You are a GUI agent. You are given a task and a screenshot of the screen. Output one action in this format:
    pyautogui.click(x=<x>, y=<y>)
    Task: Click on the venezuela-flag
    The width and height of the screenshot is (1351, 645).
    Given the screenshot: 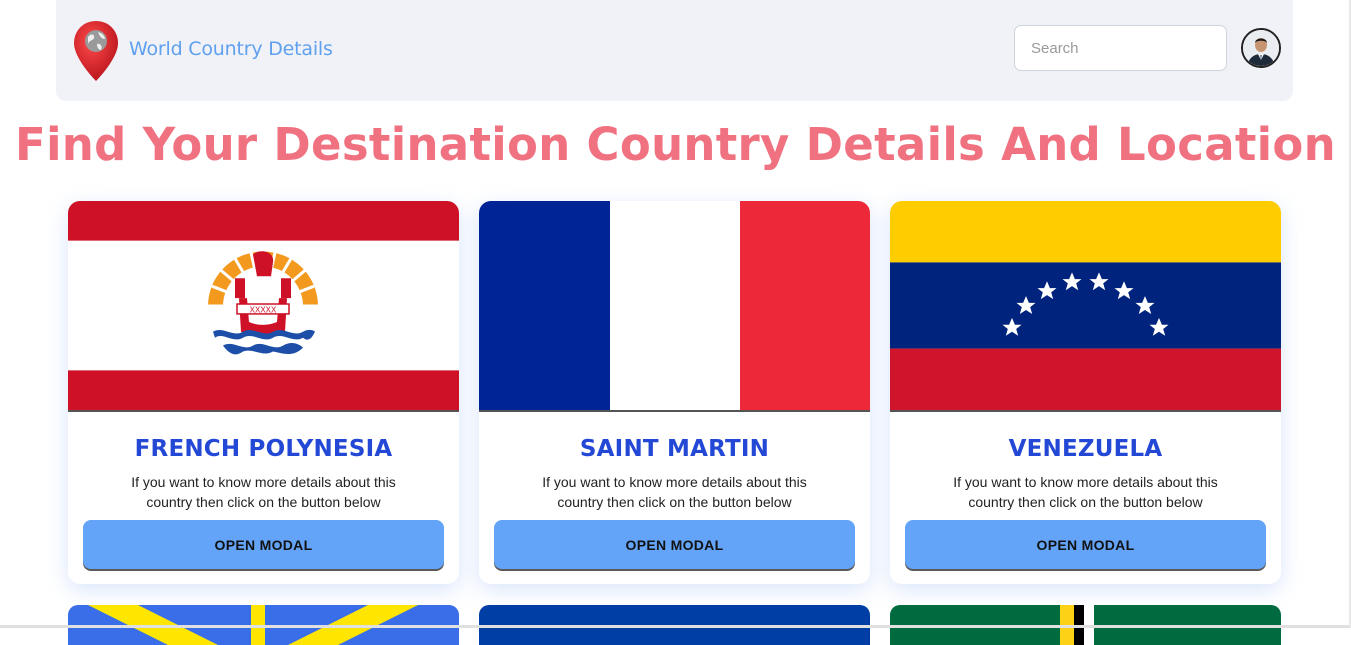 What is the action you would take?
    pyautogui.click(x=1085, y=306)
    